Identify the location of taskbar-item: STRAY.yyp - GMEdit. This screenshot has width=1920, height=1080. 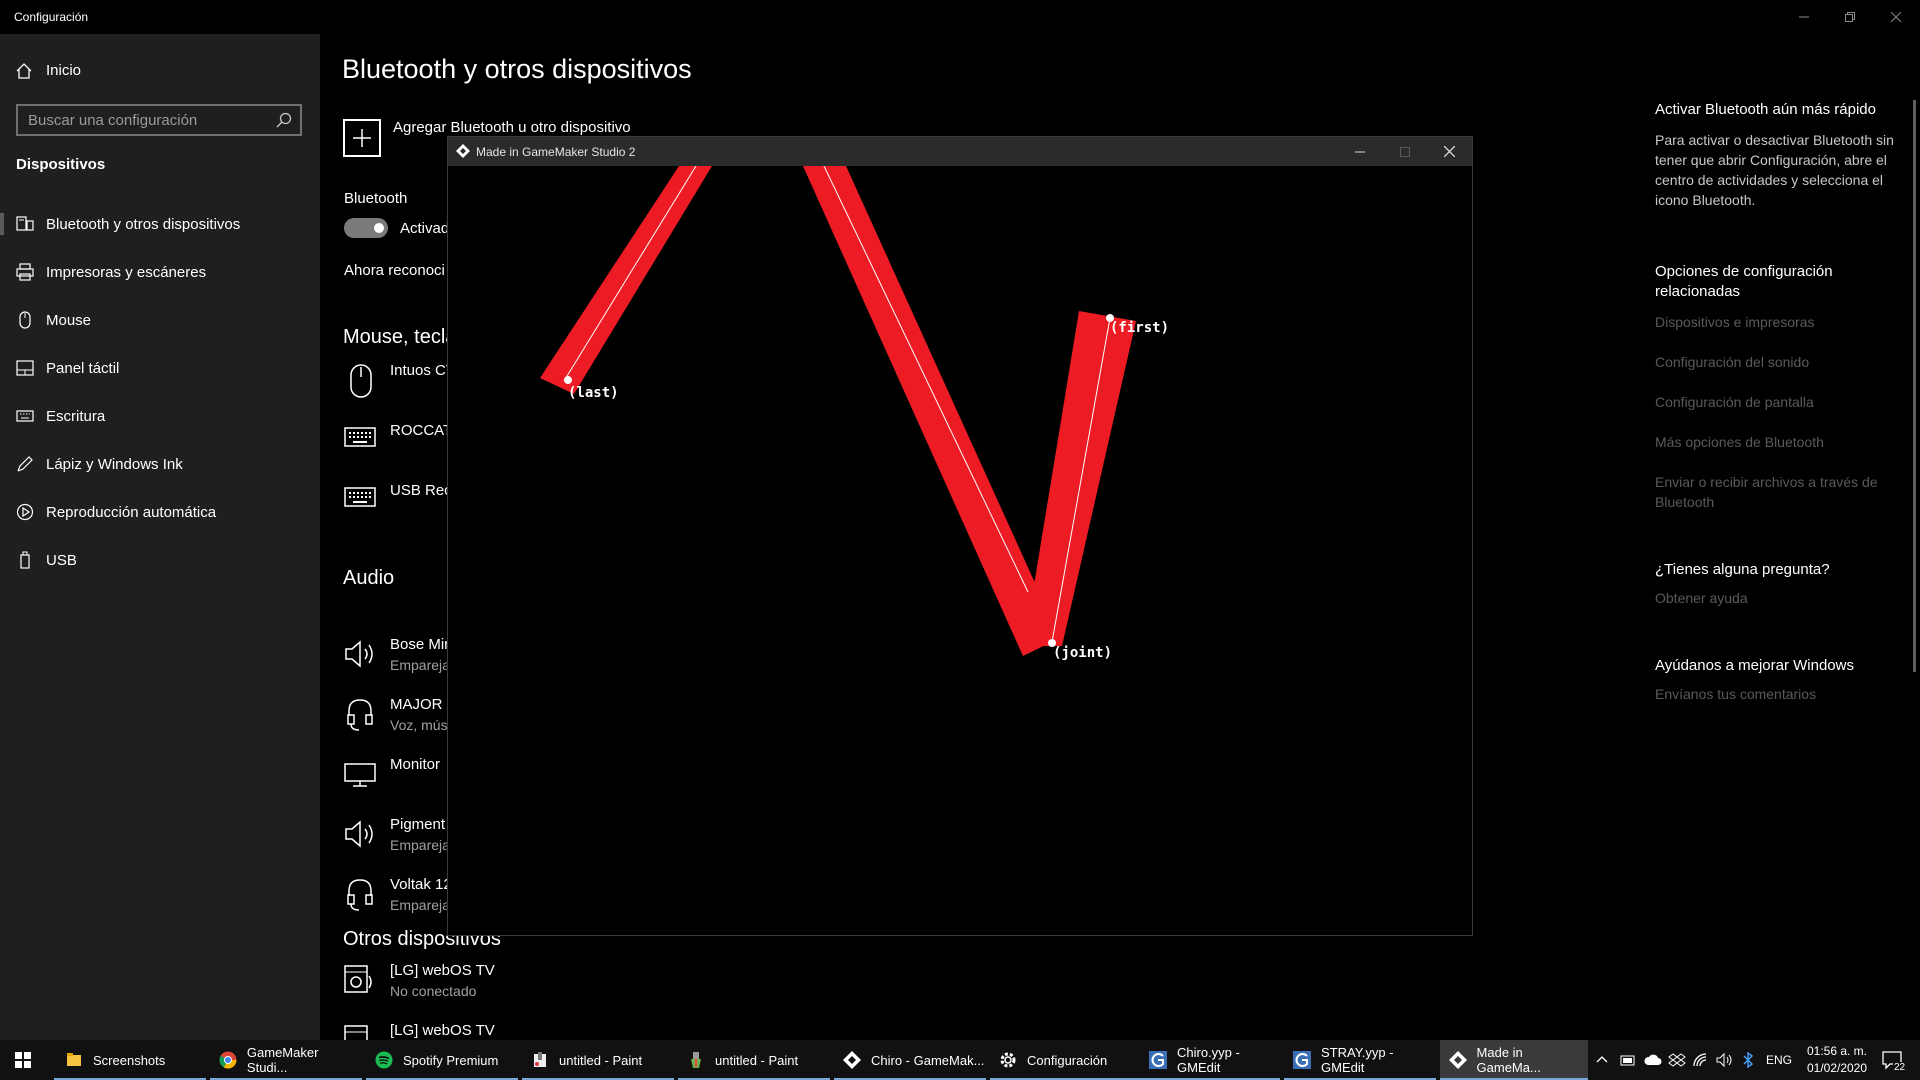
(1360, 1060).